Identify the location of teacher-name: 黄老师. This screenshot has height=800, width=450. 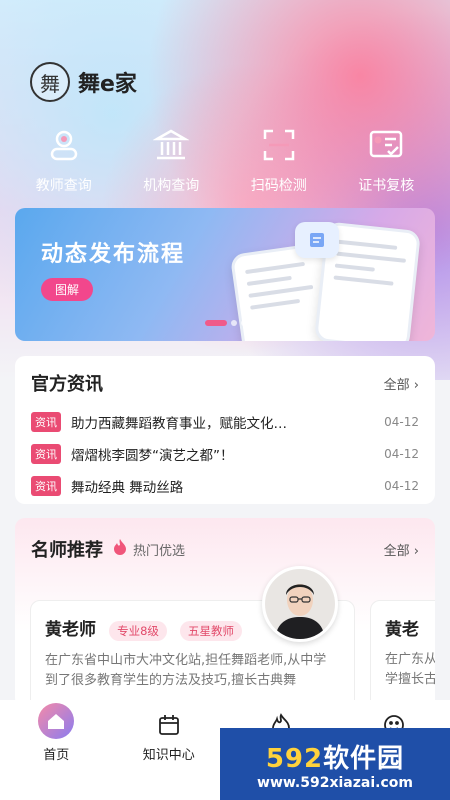
(70, 630).